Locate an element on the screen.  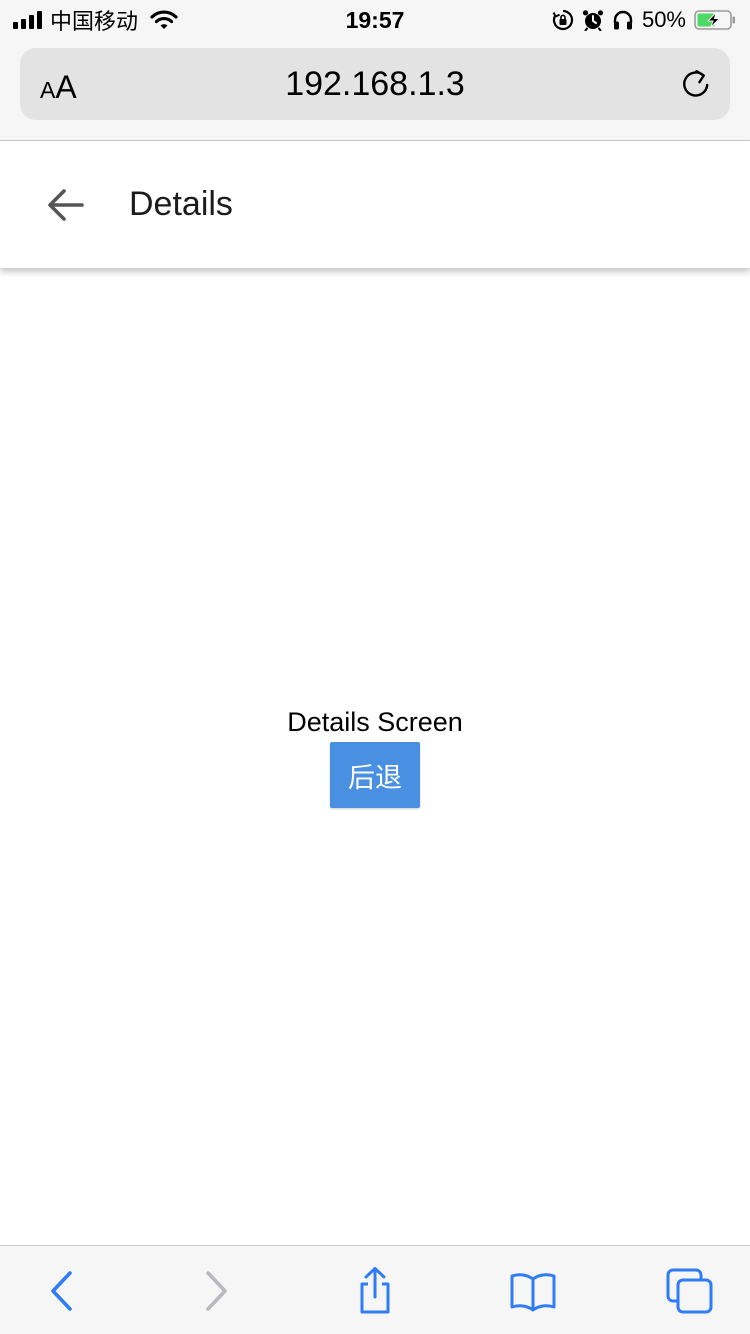
rotation-lock-icon is located at coordinates (563, 20).